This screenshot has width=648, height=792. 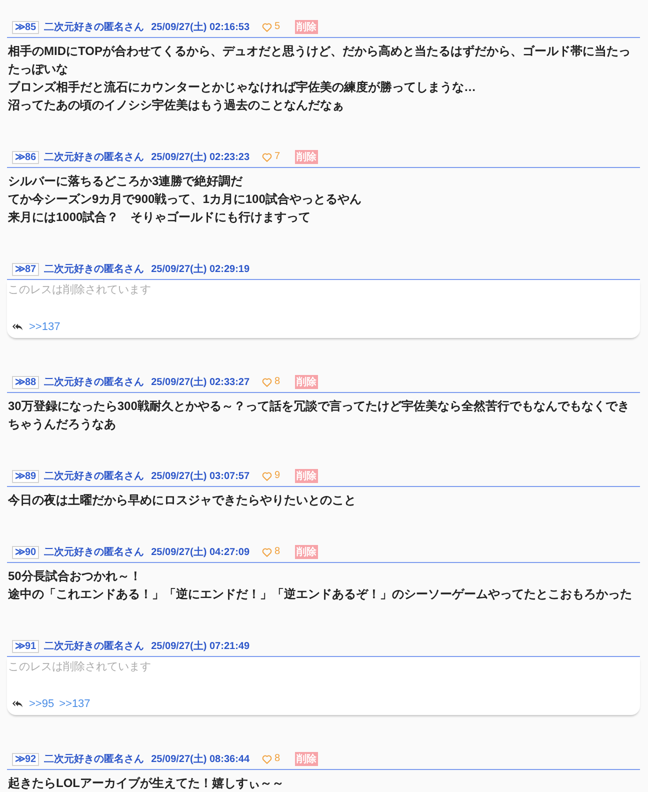 I want to click on post-date: 25/09/27(土) 02:16:53, so click(x=200, y=27).